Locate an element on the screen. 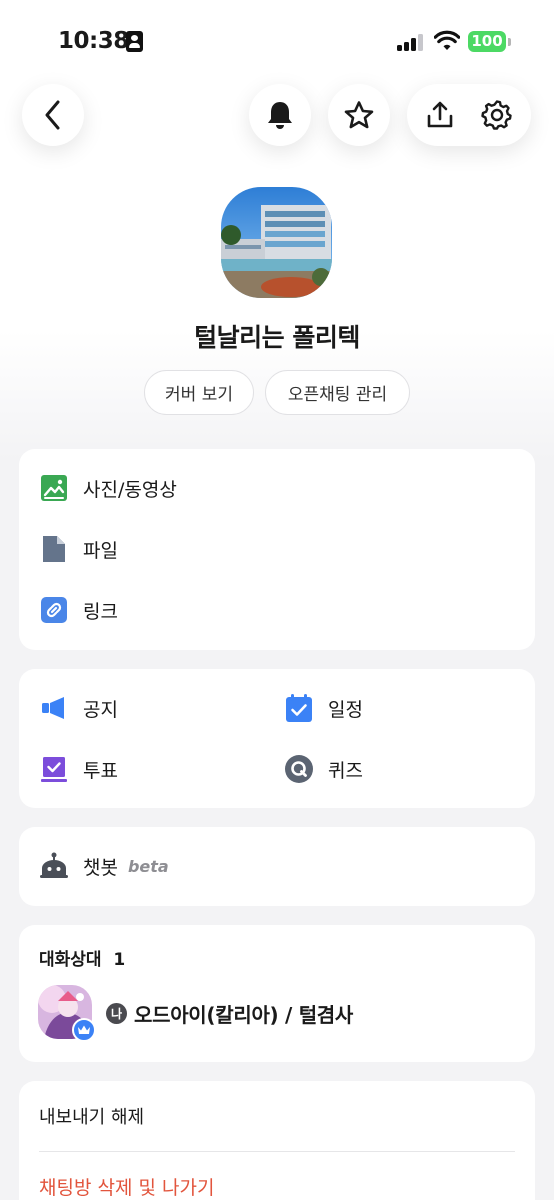 The image size is (554, 1200). robot-icon is located at coordinates (54, 866).